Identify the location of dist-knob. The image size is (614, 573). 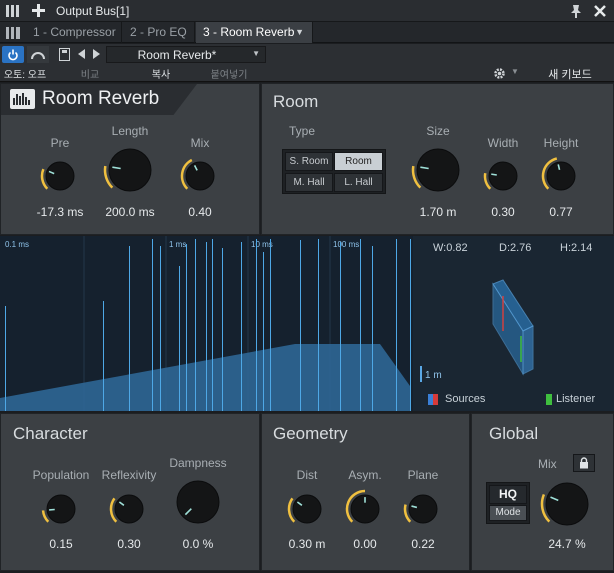
(307, 509).